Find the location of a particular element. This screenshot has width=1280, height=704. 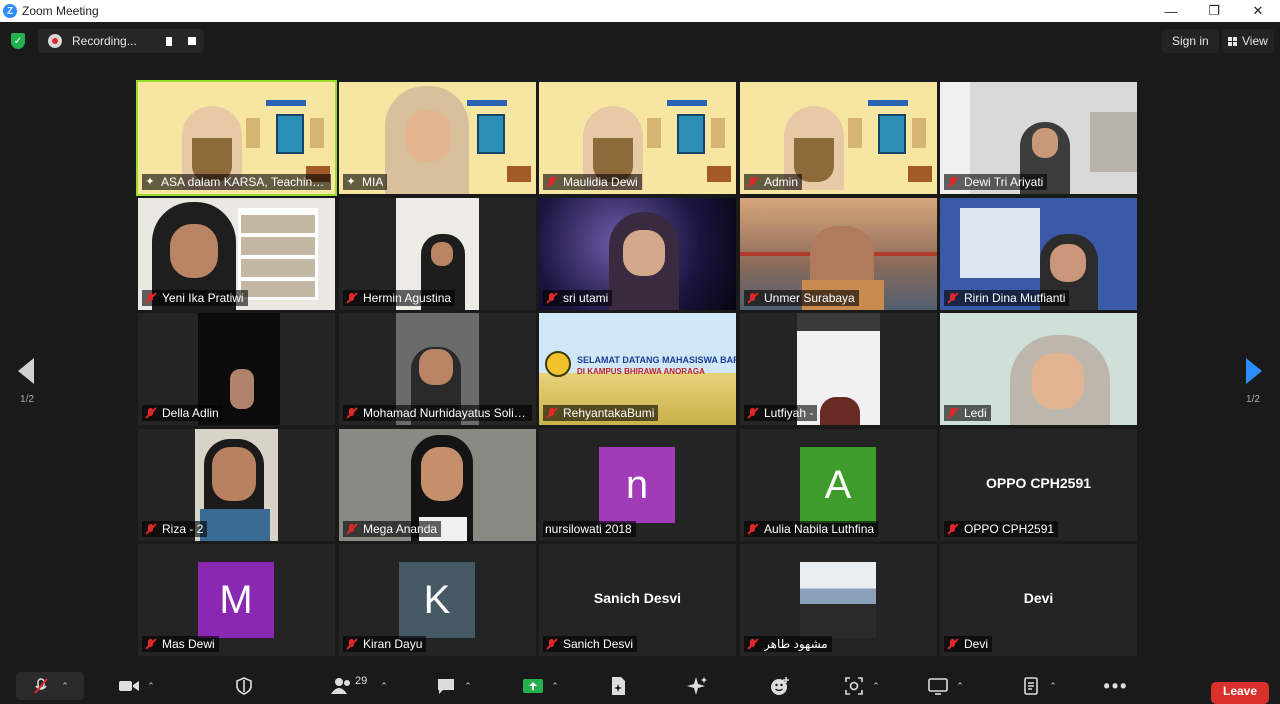

participant-name-tag: Maulidia Dewi is located at coordinates (592, 182).